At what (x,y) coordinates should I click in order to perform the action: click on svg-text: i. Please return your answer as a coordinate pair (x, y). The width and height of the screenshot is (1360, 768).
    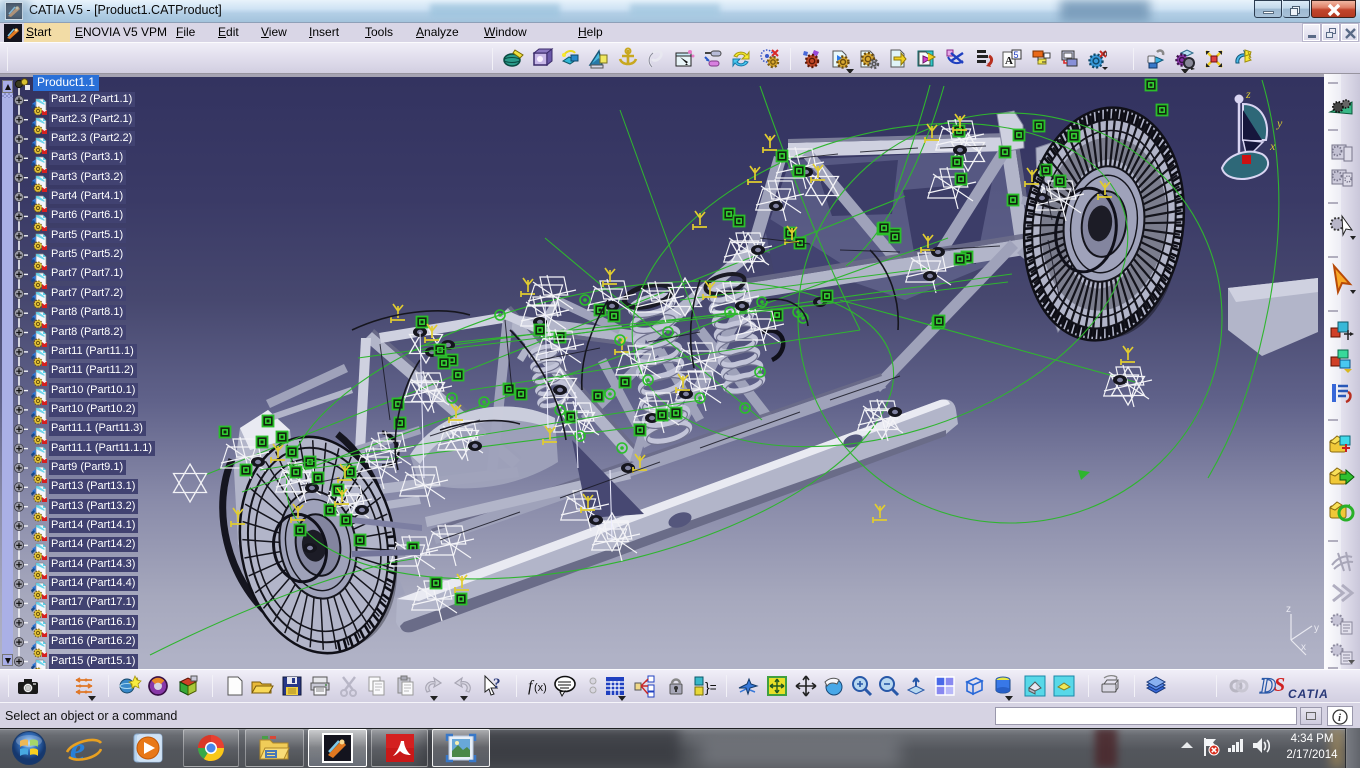
    Looking at the image, I should click on (1340, 718).